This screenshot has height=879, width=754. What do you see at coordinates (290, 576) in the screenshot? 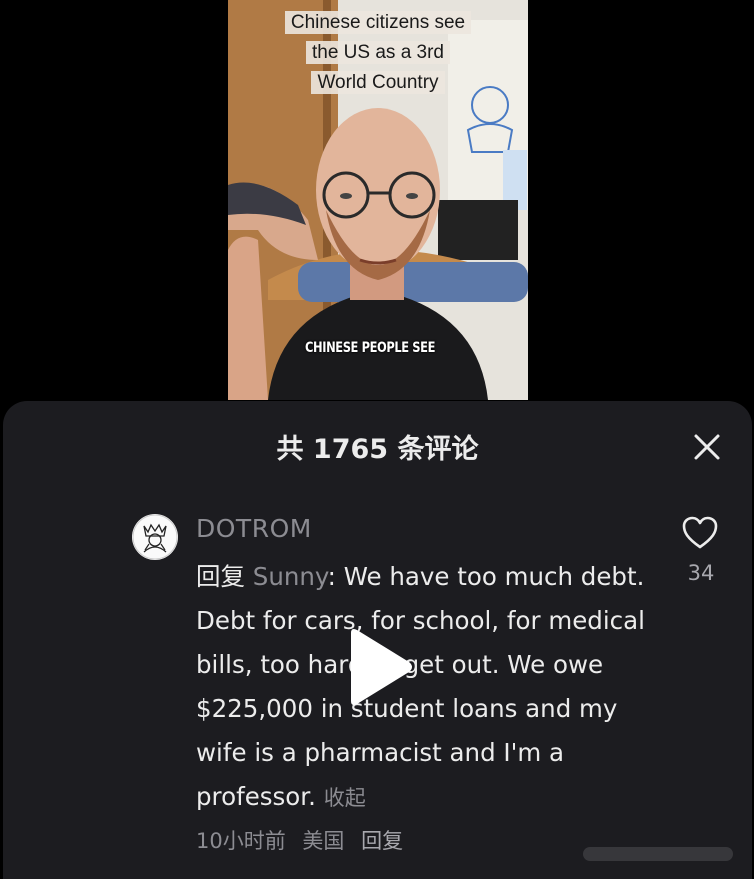
I see `reply-to-username: Sunny` at bounding box center [290, 576].